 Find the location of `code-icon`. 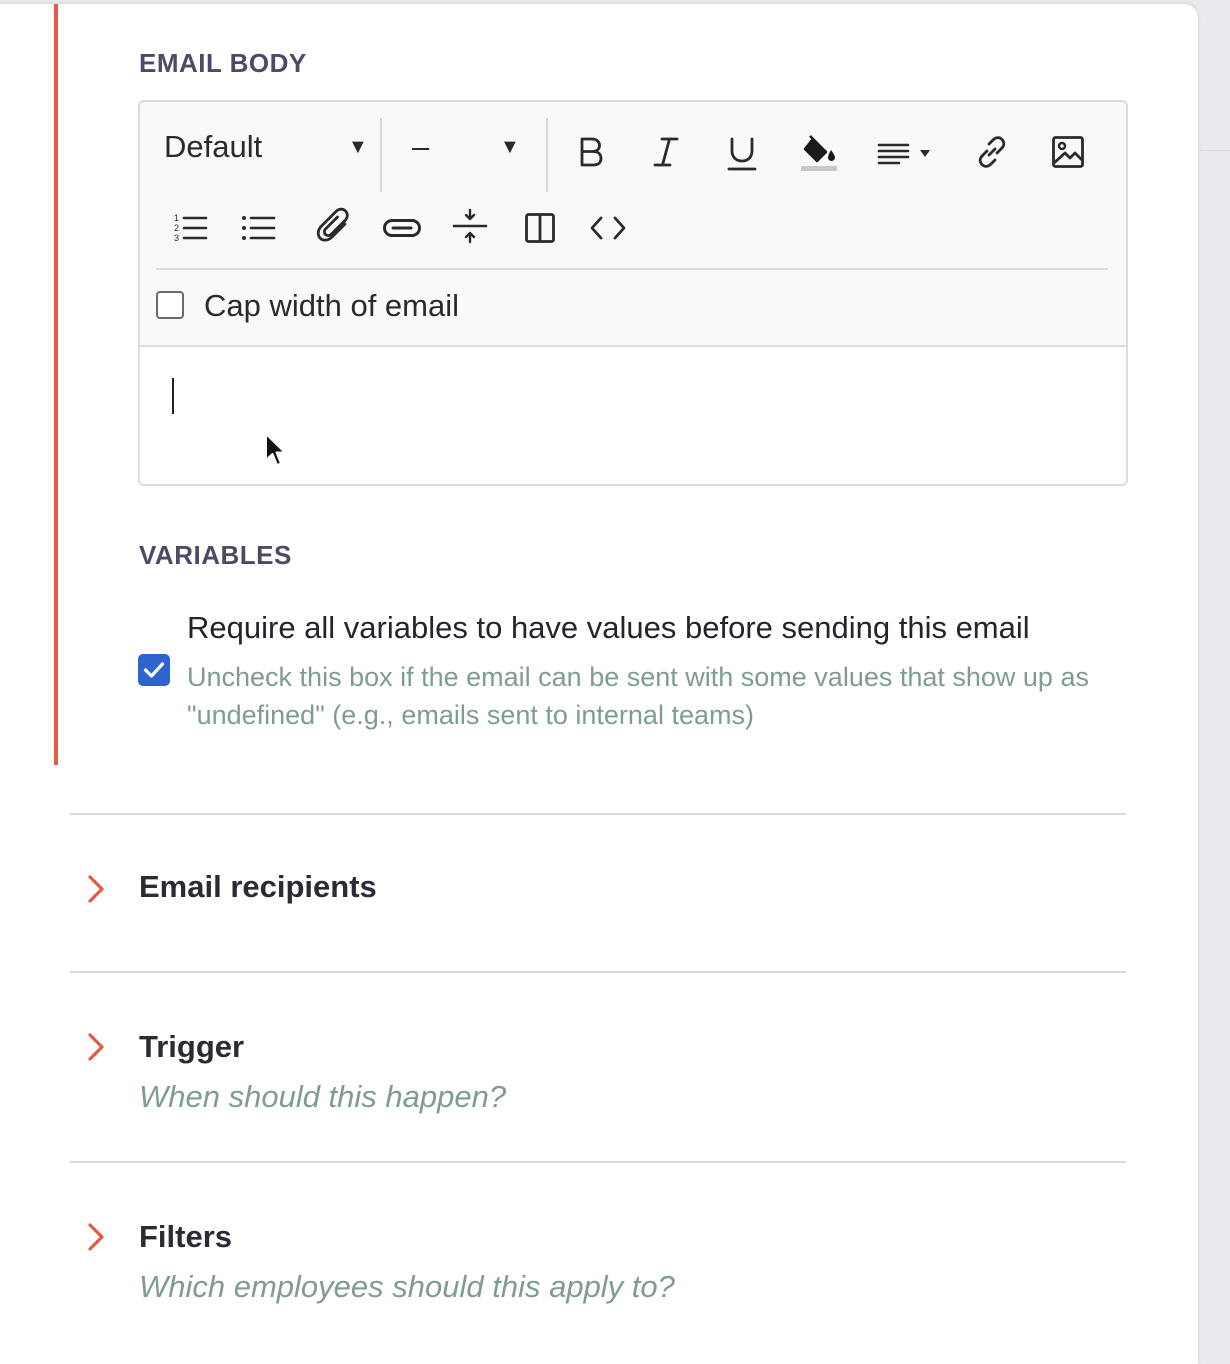

code-icon is located at coordinates (608, 228).